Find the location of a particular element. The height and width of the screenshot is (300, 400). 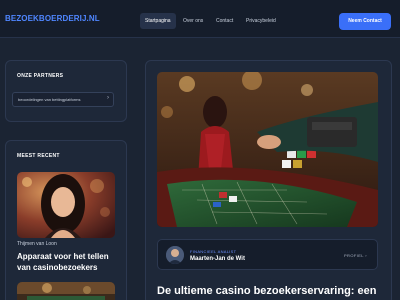

recent-post-image is located at coordinates (66, 205).